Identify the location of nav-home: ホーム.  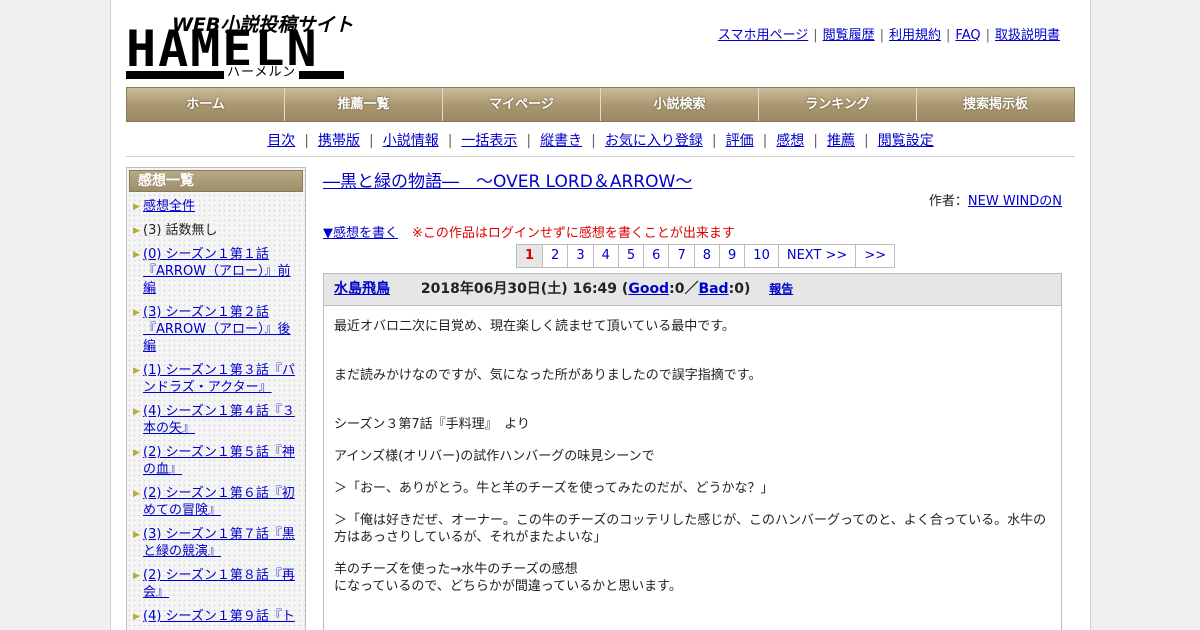
(206, 104).